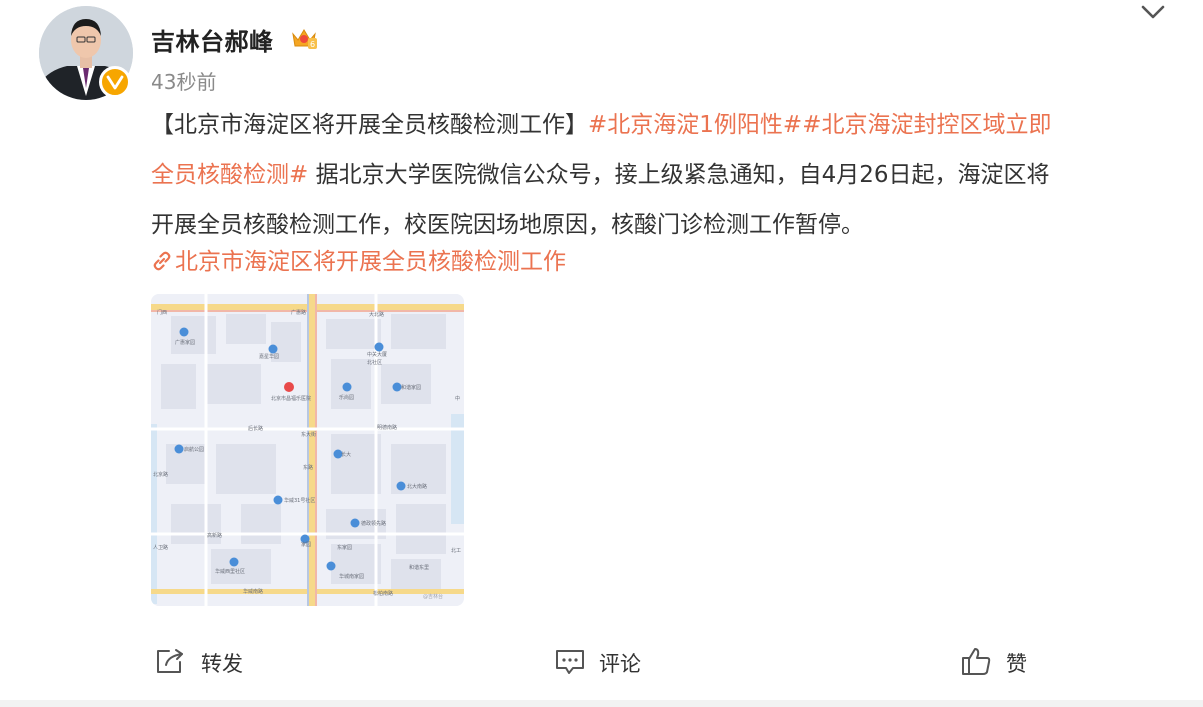  I want to click on post-title: 【北京市海淀区将开展全员核酸检测工作】, so click(369, 125).